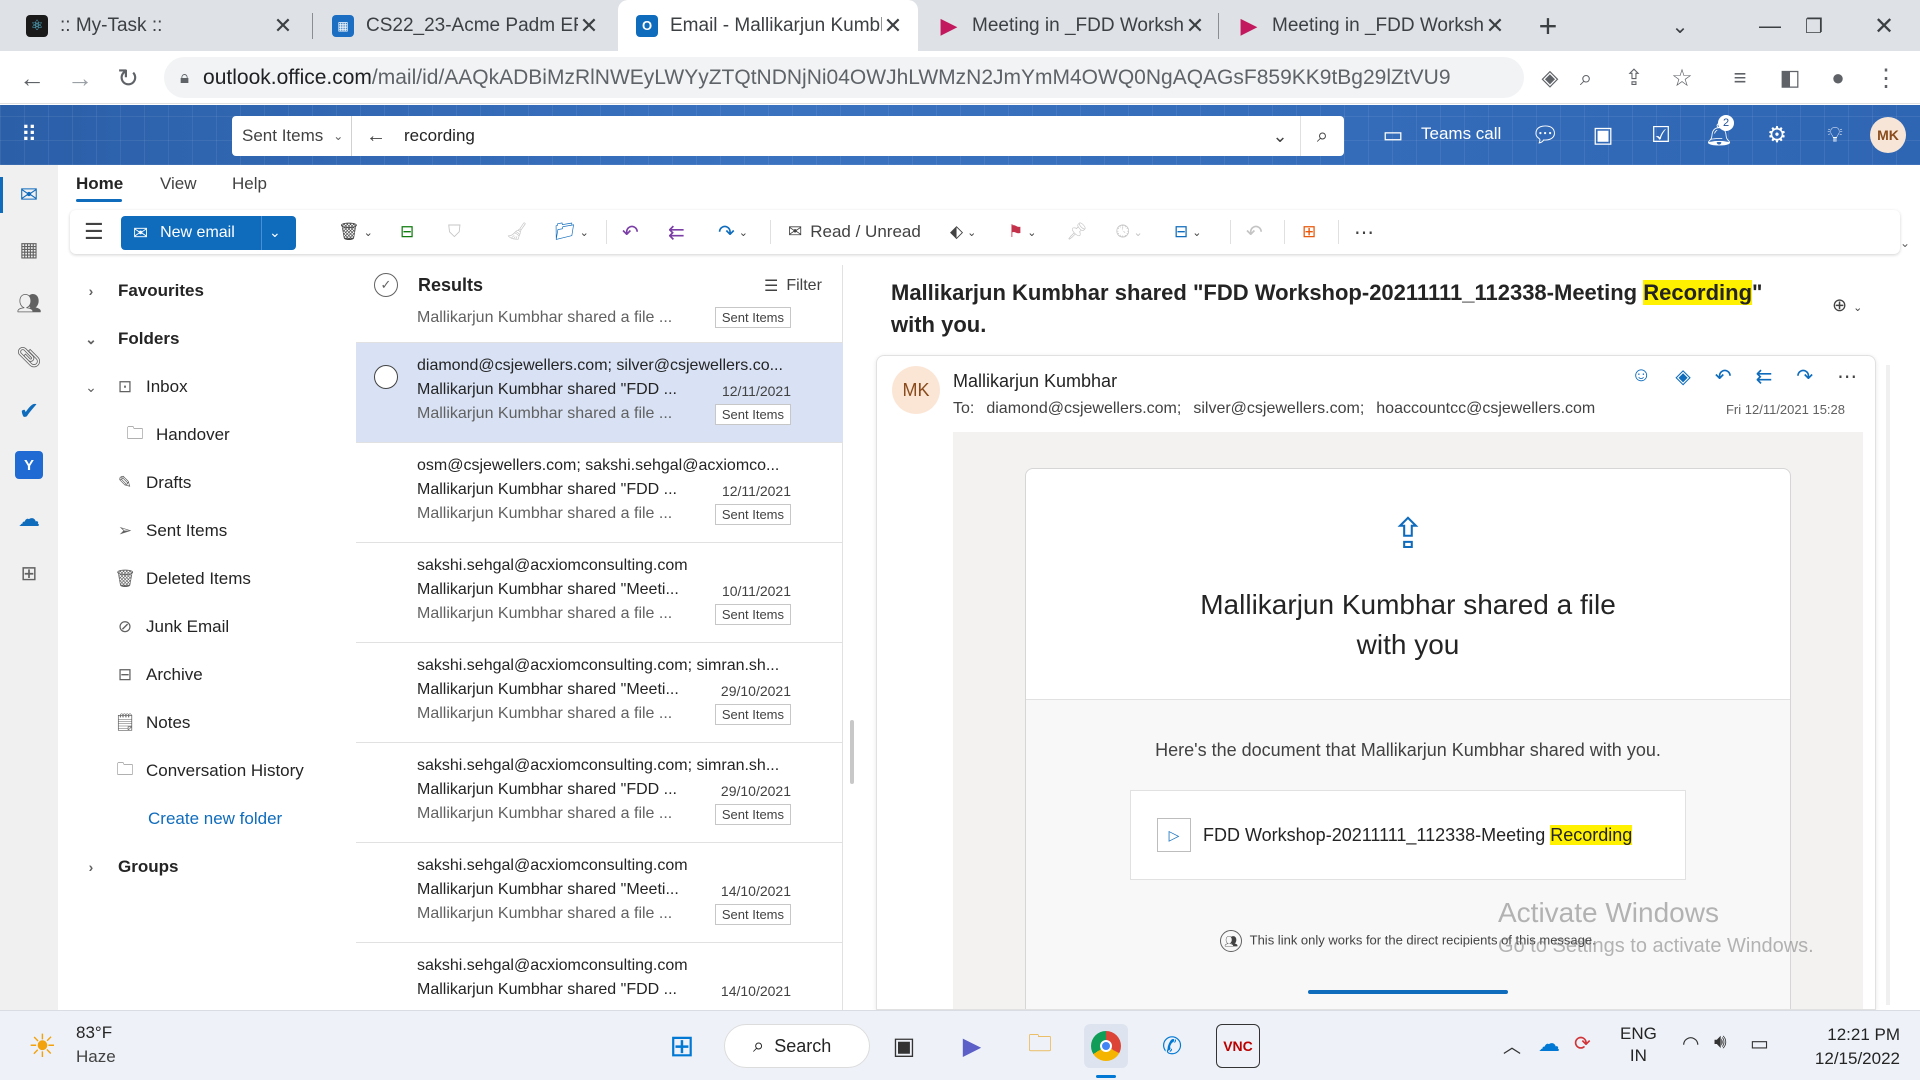  I want to click on taskbar-search: ⌕ Search, so click(797, 1046).